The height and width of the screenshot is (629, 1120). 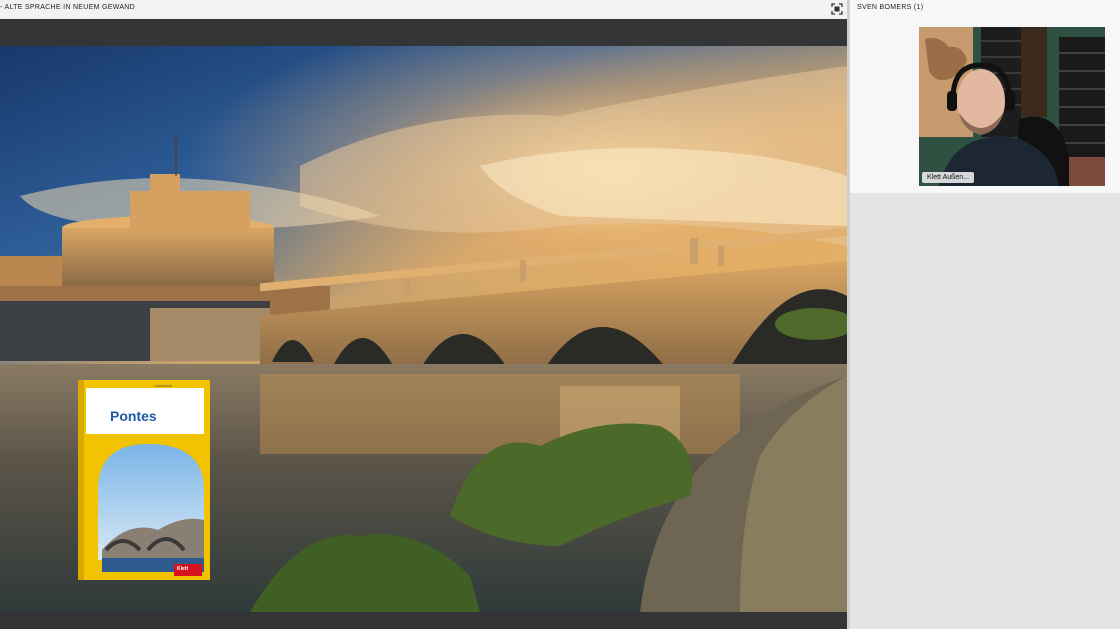 What do you see at coordinates (183, 569) in the screenshot?
I see `klett-logo-text: Klett` at bounding box center [183, 569].